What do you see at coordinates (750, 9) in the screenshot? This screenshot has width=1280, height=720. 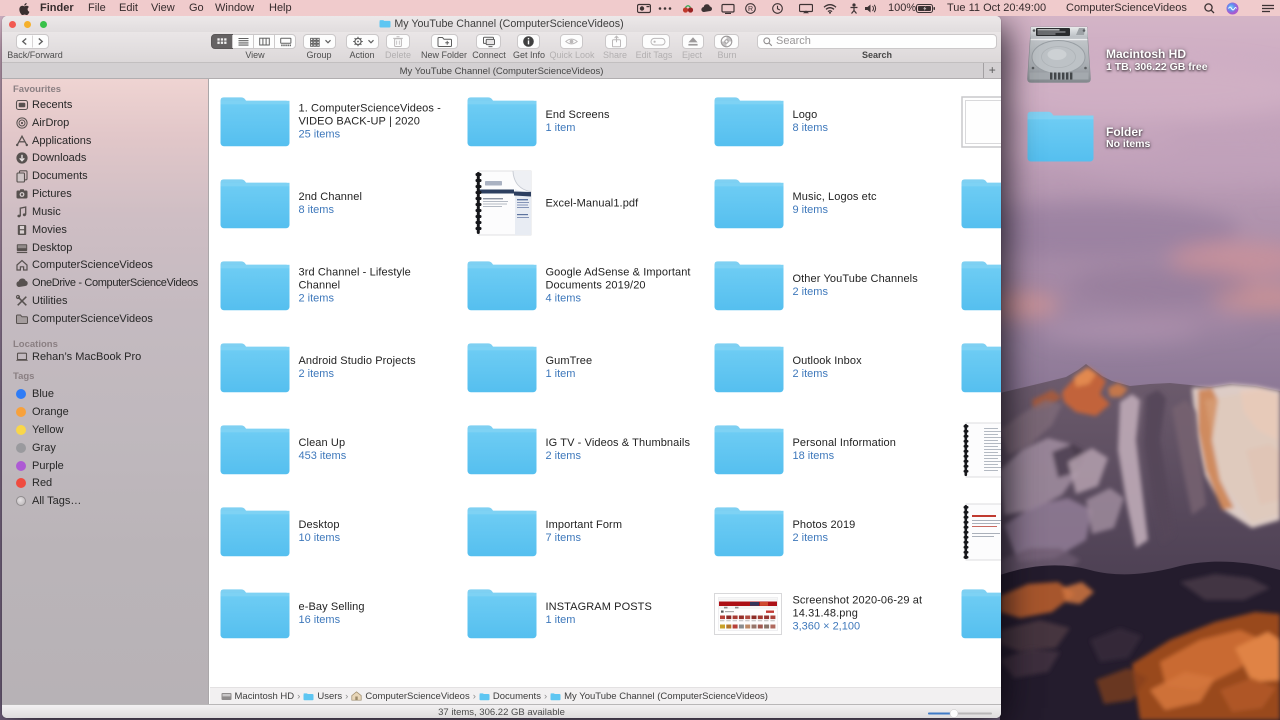 I see `svg-text: R` at bounding box center [750, 9].